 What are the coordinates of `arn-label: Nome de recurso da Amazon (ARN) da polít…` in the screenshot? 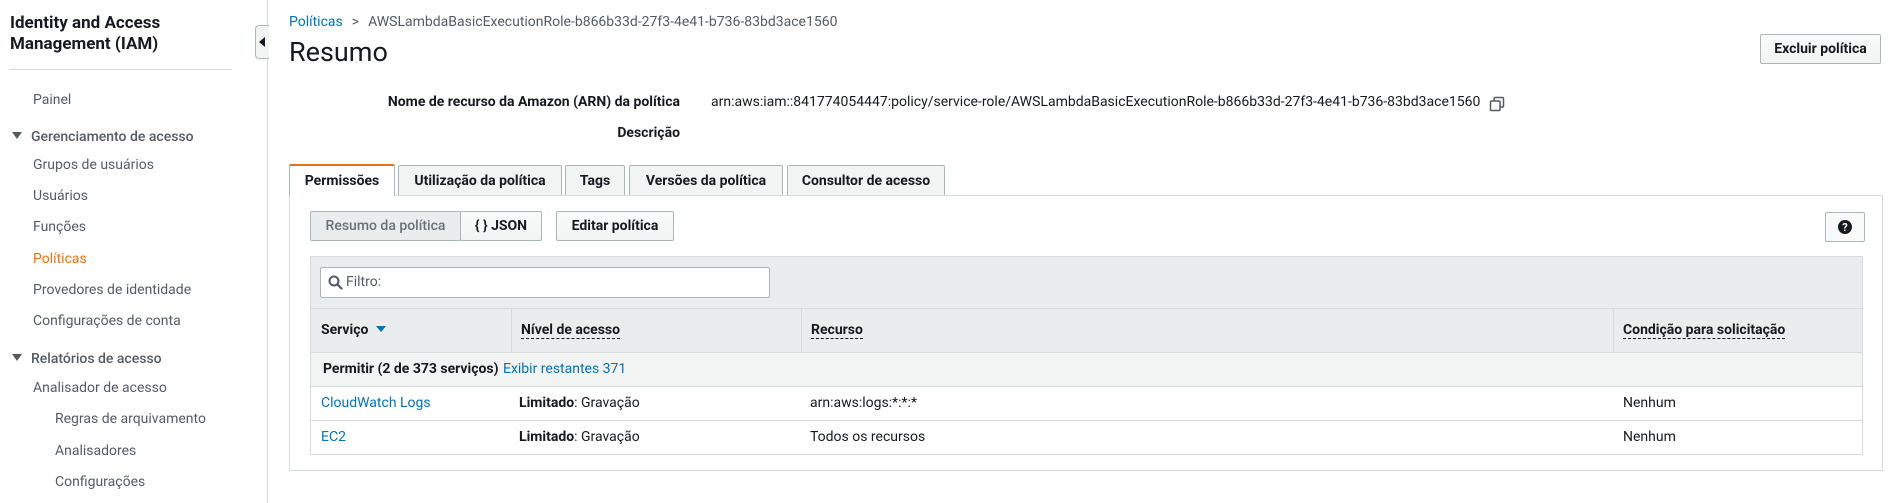 It's located at (533, 102).